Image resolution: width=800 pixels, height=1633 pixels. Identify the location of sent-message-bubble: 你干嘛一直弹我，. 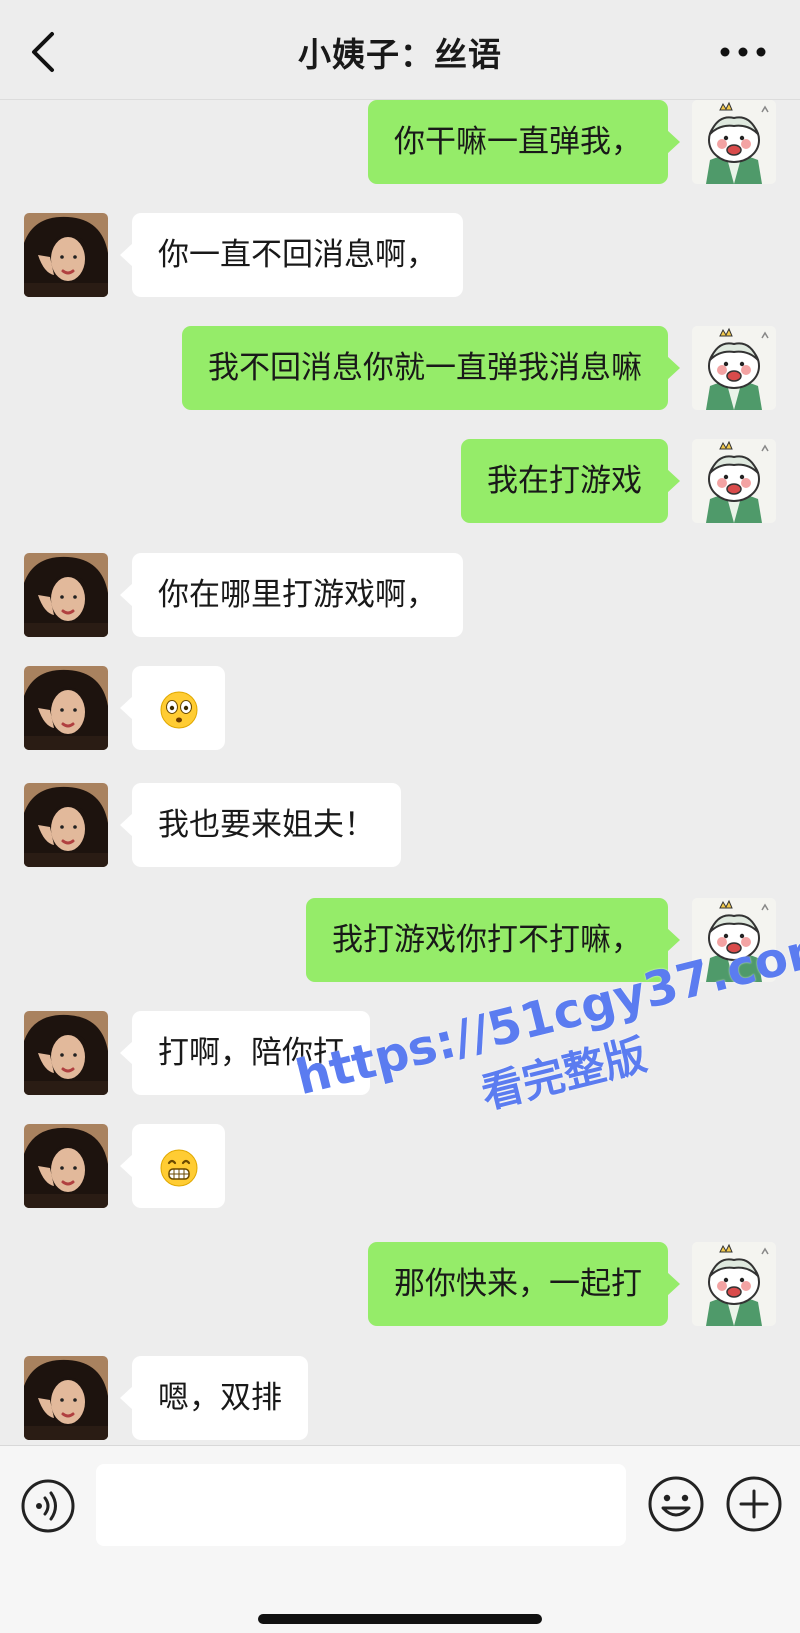
(524, 142).